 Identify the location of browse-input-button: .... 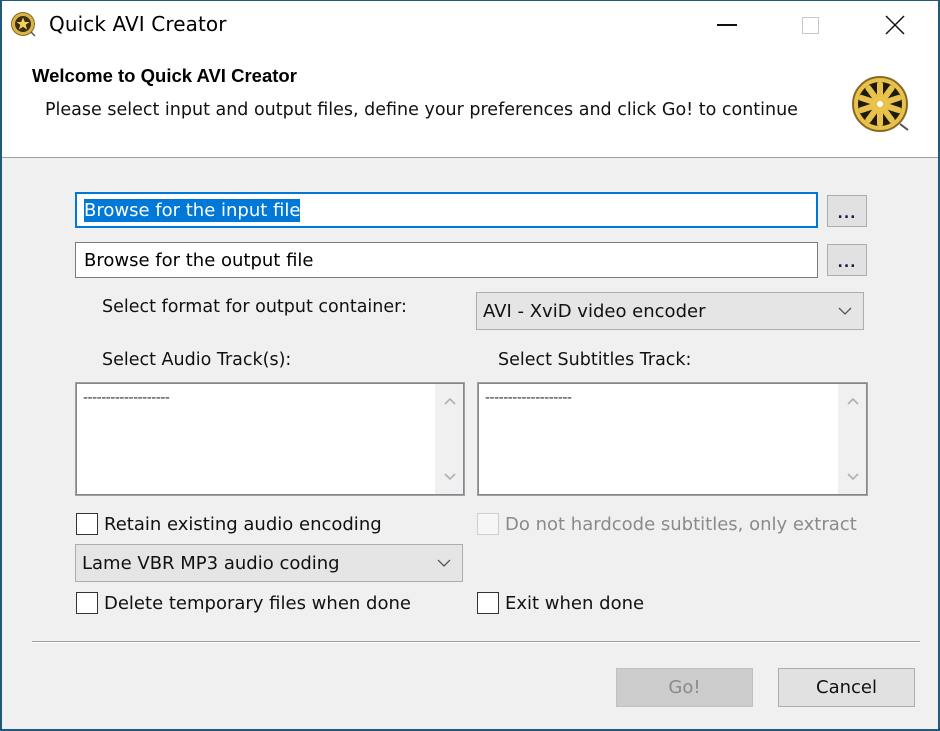
(847, 211).